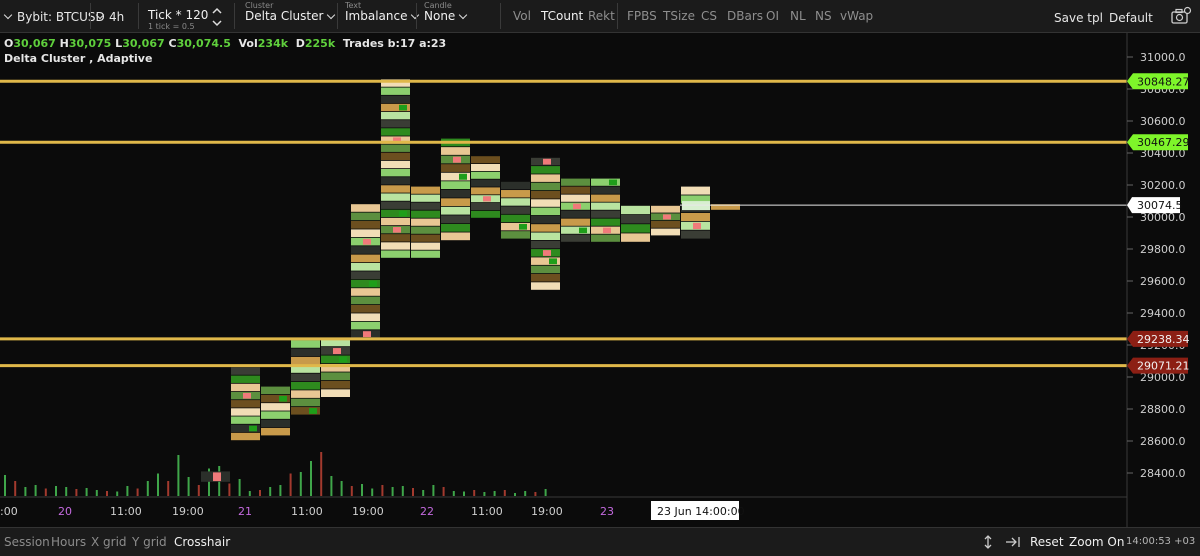  Describe the element at coordinates (522, 16) in the screenshot. I see `toggle-vol: Vol` at that location.